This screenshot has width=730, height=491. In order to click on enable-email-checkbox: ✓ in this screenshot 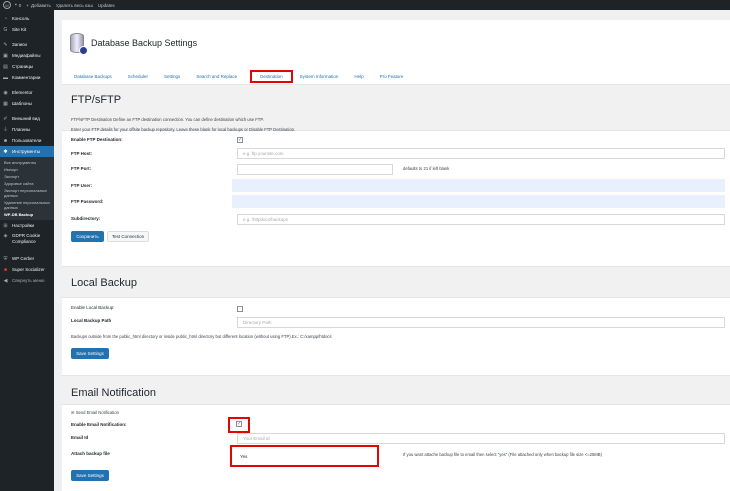, I will do `click(239, 424)`.